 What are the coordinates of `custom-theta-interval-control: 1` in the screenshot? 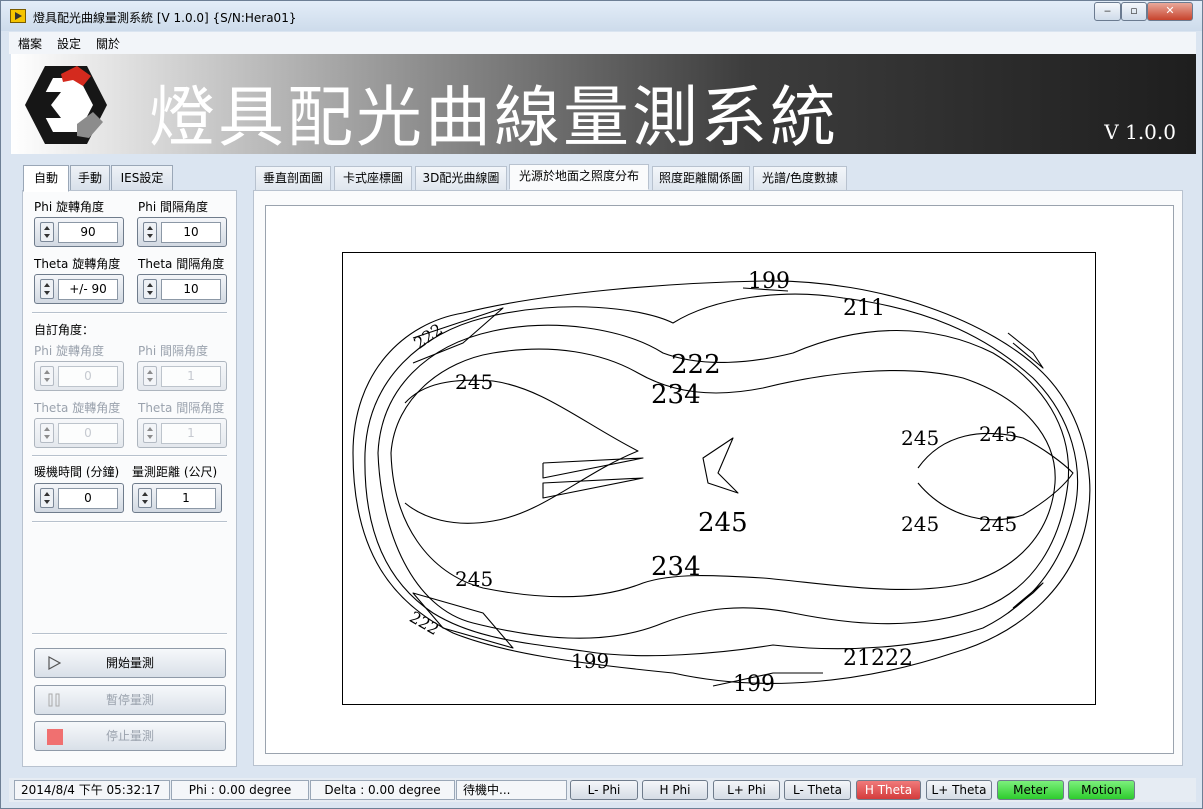 It's located at (182, 433).